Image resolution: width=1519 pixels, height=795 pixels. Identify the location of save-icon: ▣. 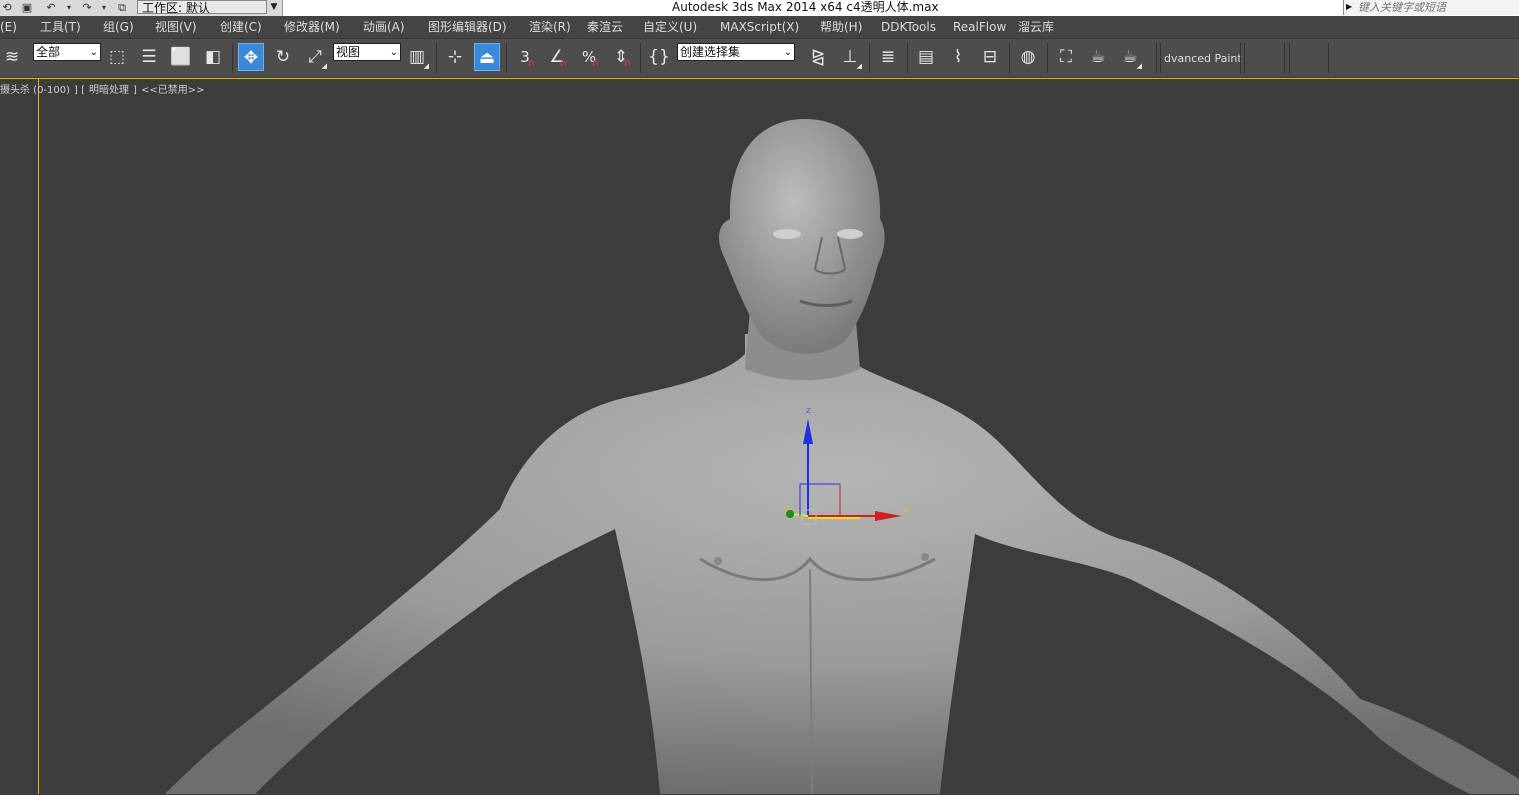
(27, 7).